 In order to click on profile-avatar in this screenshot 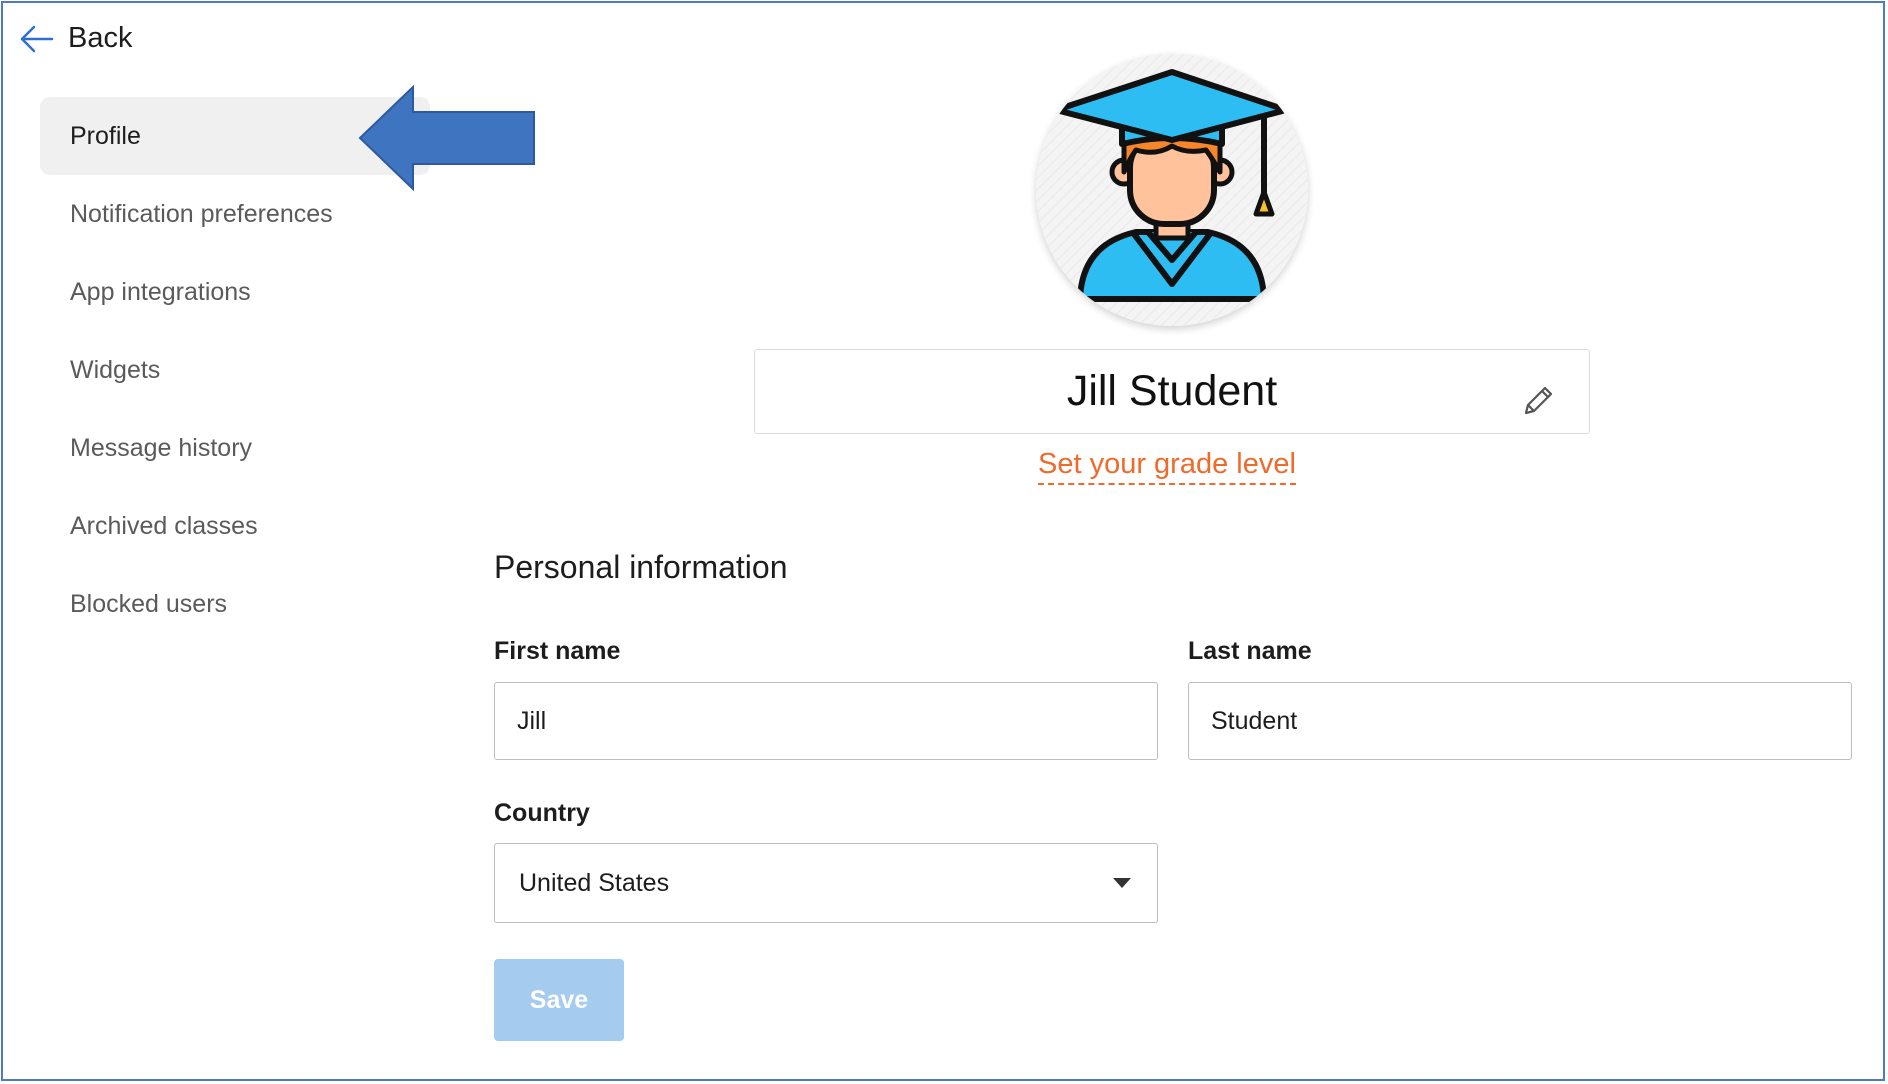, I will do `click(1172, 190)`.